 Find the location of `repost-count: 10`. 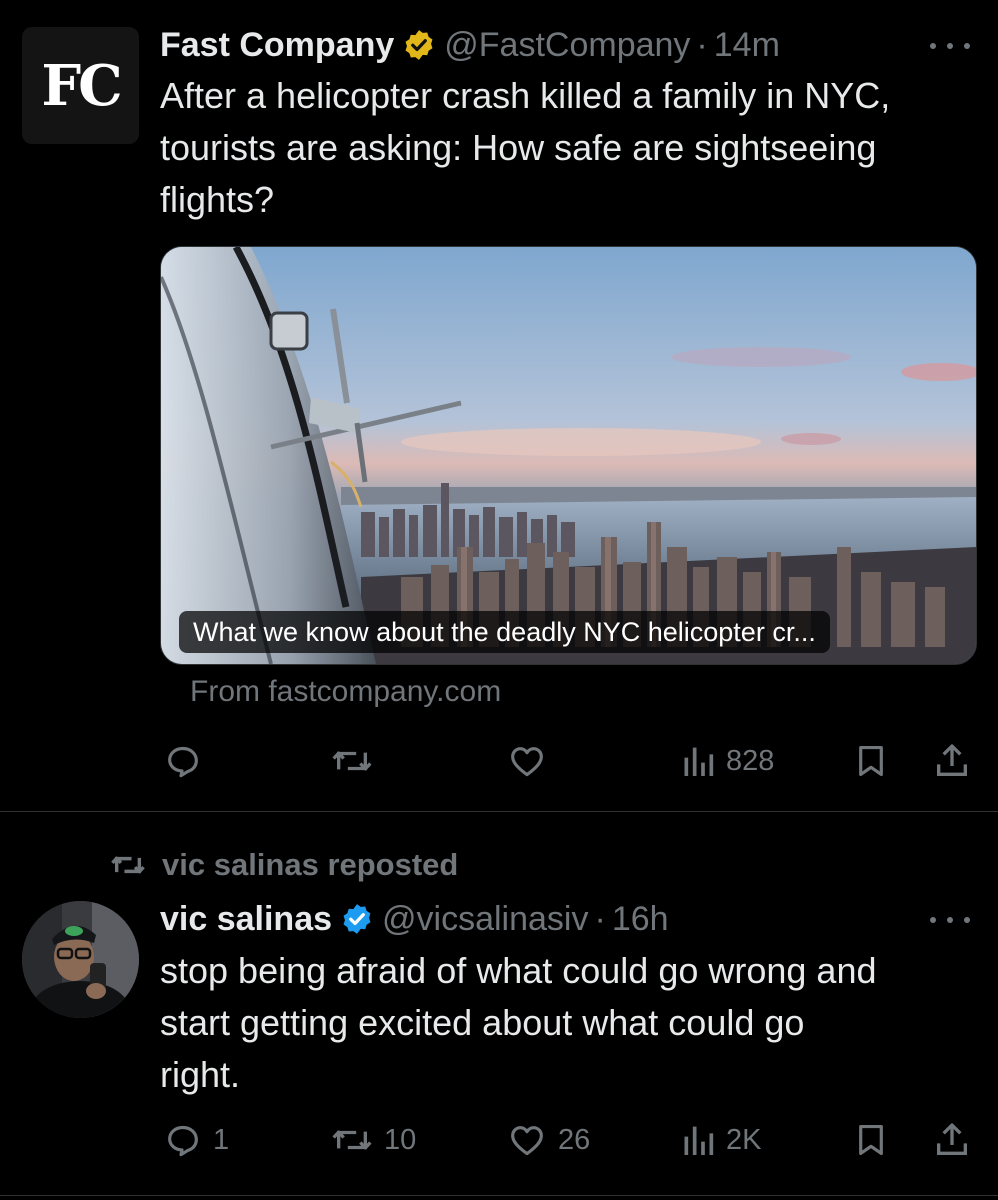

repost-count: 10 is located at coordinates (400, 1139).